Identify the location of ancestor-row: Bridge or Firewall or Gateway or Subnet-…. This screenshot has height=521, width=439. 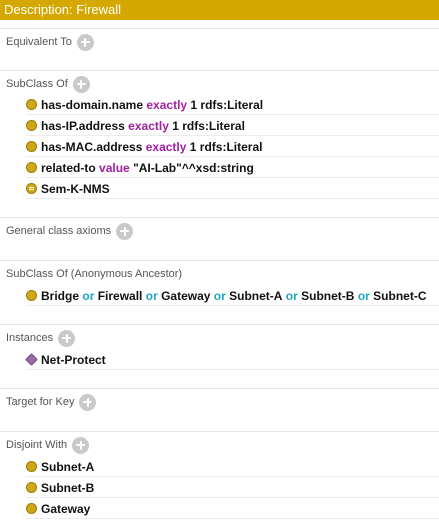
(232, 296).